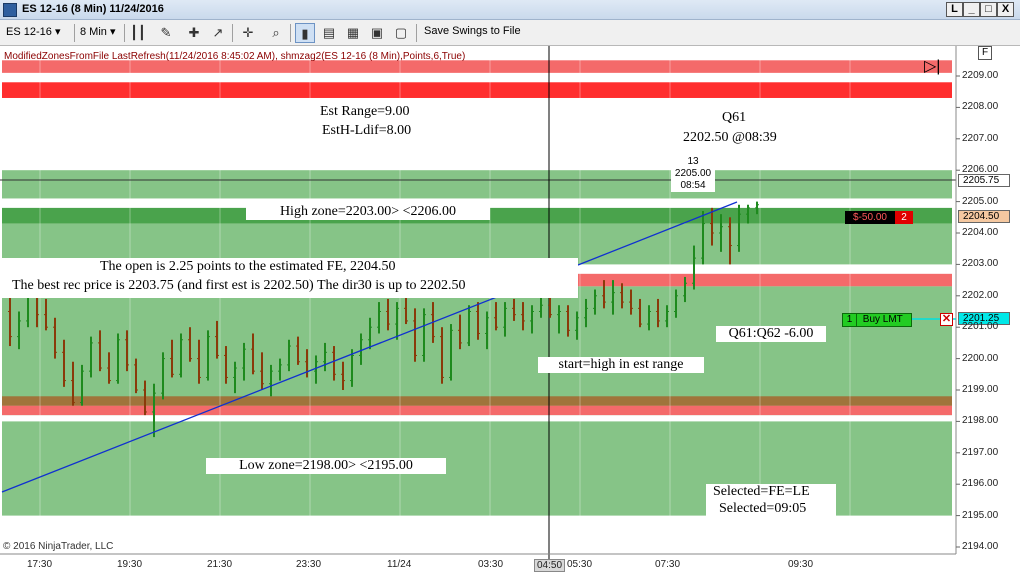 The image size is (1020, 572). Describe the element at coordinates (980, 452) in the screenshot. I see `y-tick-label: 2197.00` at that location.